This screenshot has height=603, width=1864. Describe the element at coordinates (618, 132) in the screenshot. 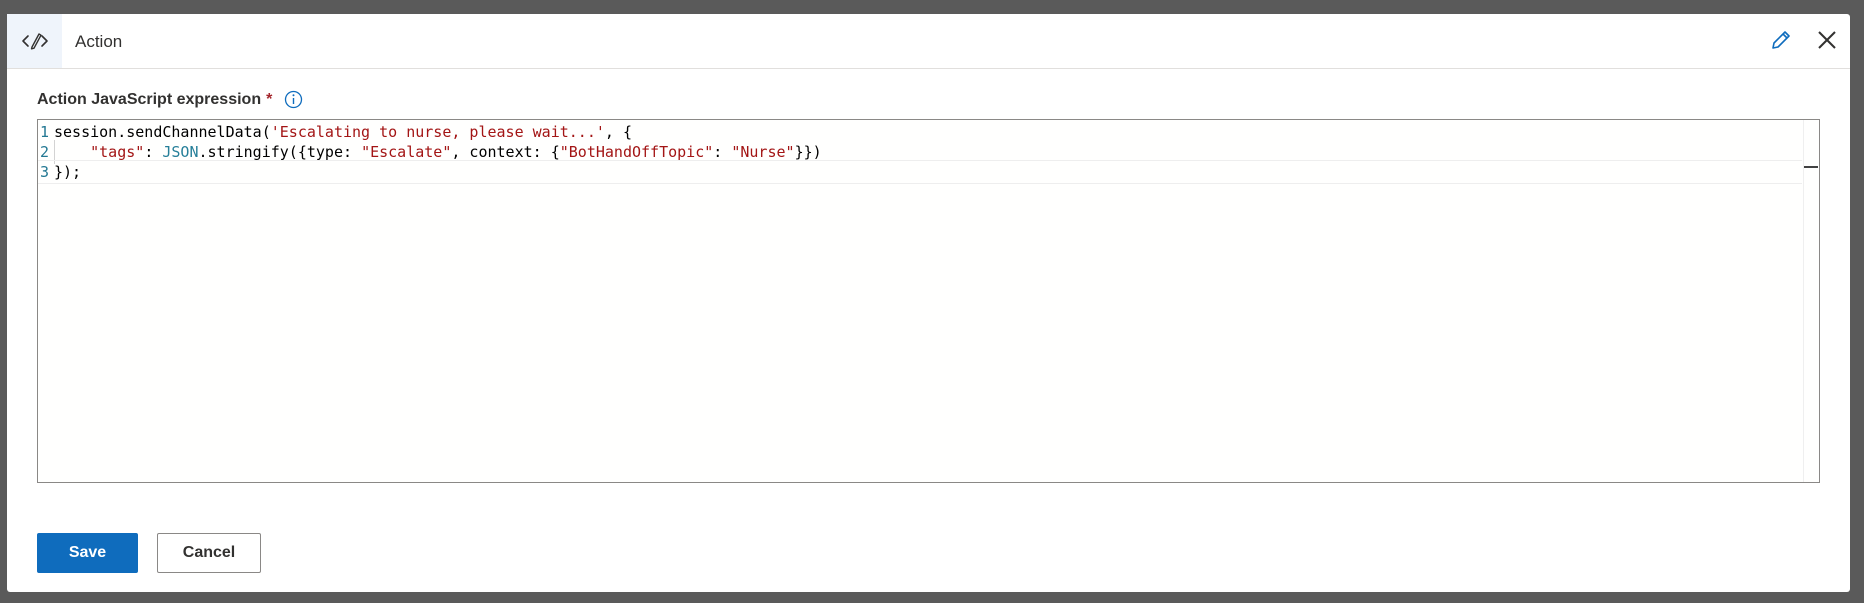

I see `code-token: , {` at that location.